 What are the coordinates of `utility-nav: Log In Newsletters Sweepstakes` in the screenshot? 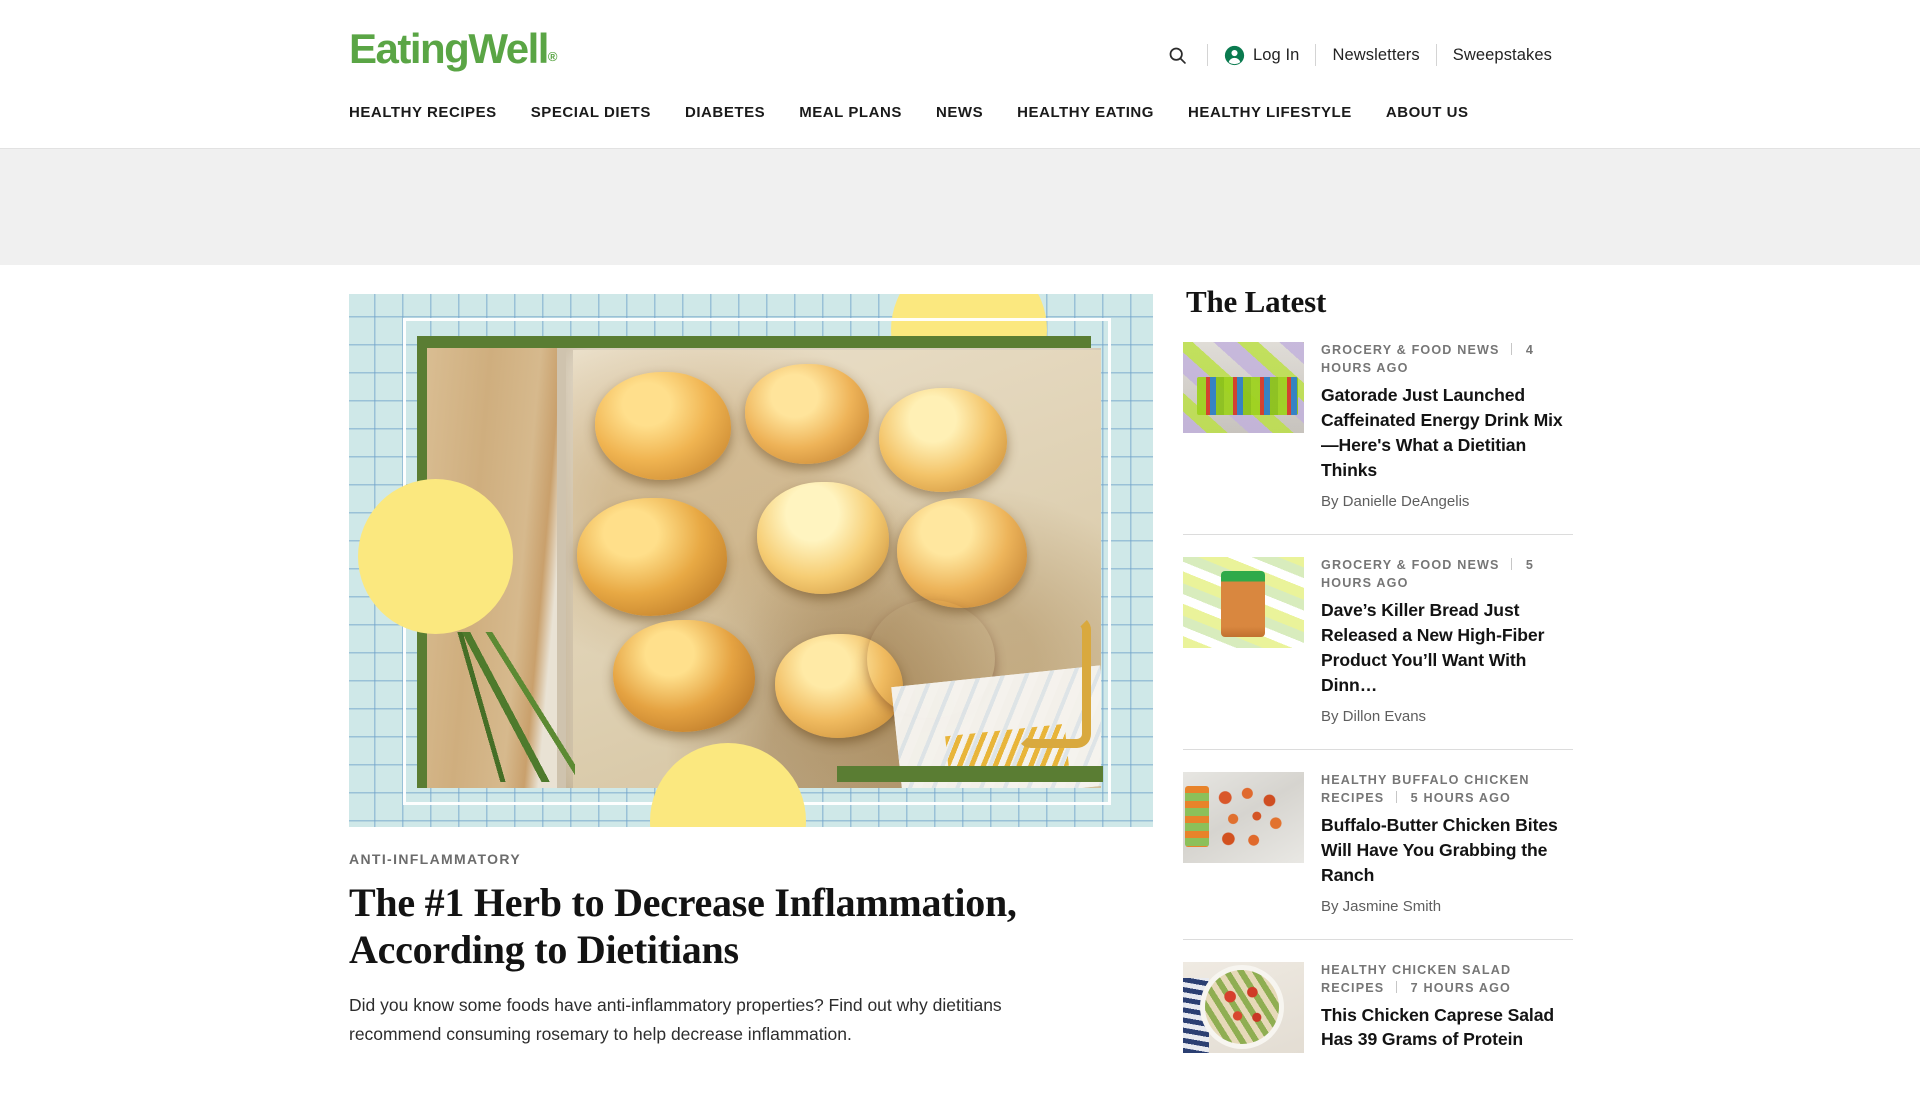 It's located at (1358, 55).